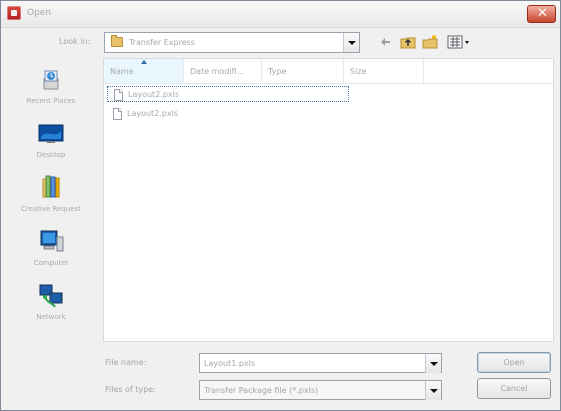  I want to click on up-one-level-icon, so click(408, 42).